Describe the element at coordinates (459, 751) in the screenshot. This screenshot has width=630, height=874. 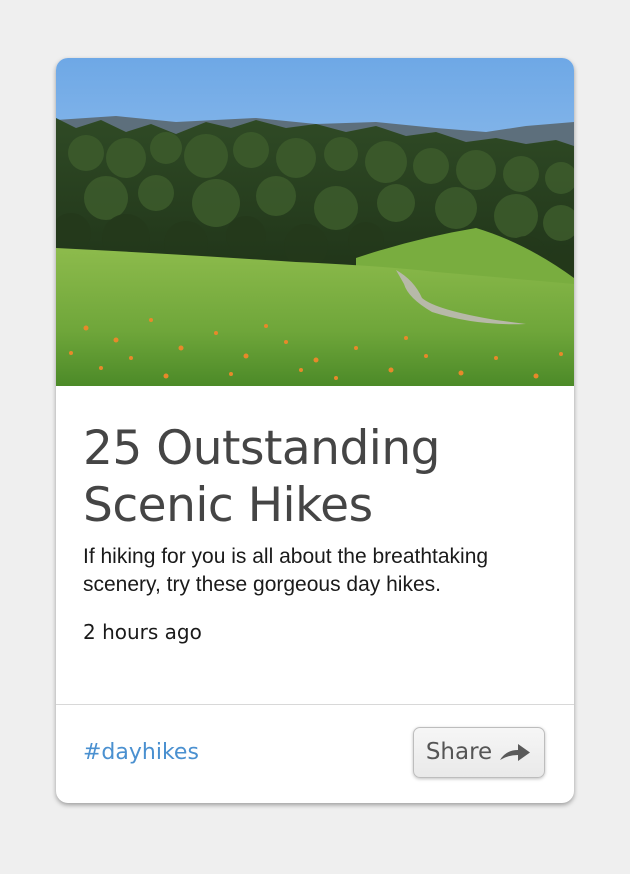
I see `share-button-label: Share` at that location.